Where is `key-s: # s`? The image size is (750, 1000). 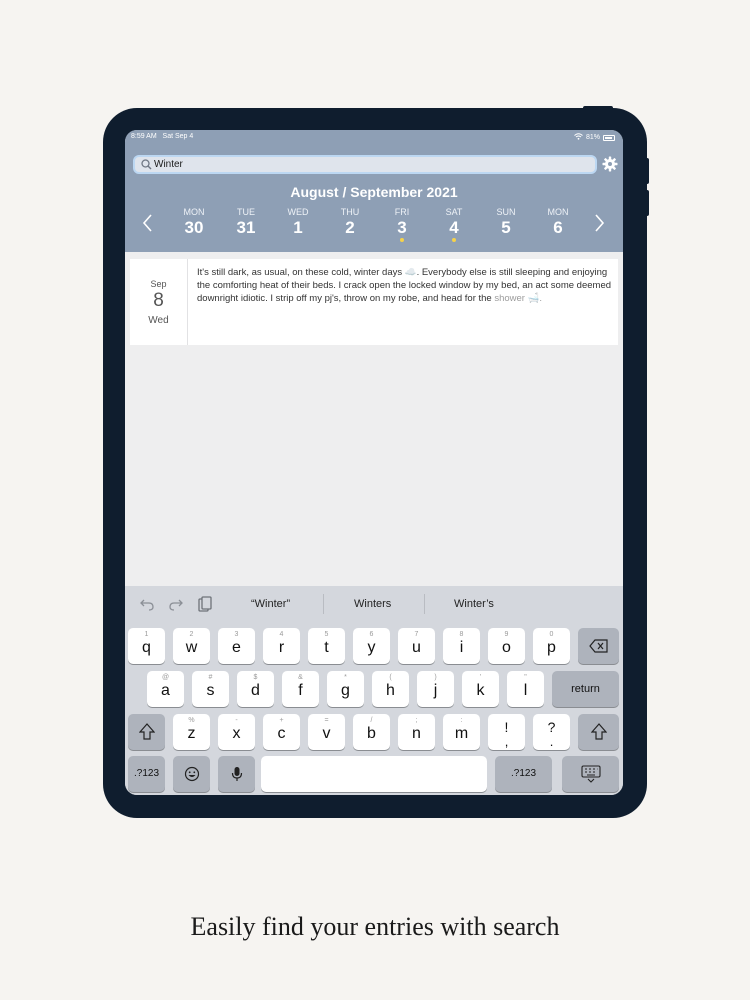
key-s: # s is located at coordinates (210, 689).